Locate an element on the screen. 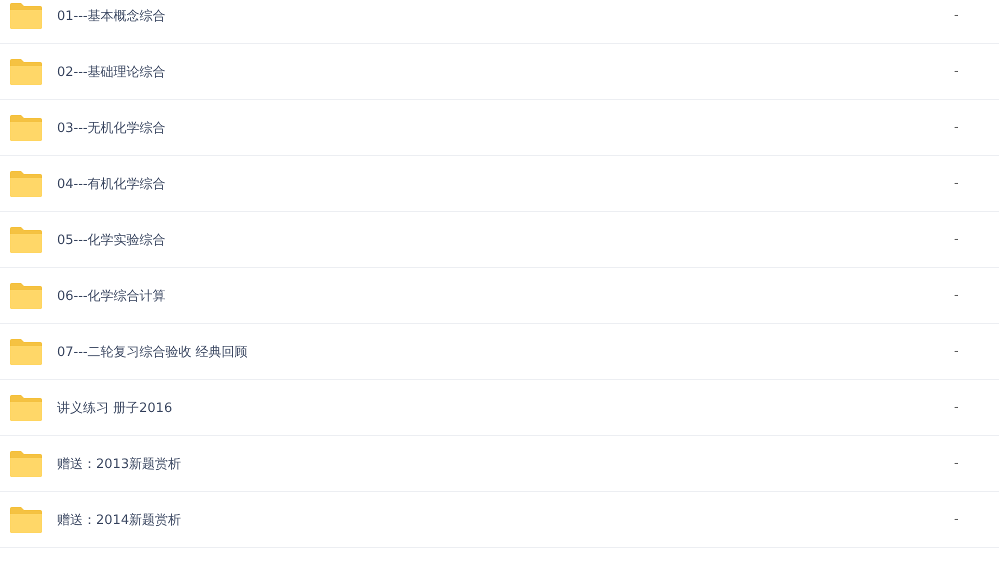 The height and width of the screenshot is (573, 999). folder-name: 04---有机化学综合 is located at coordinates (505, 183).